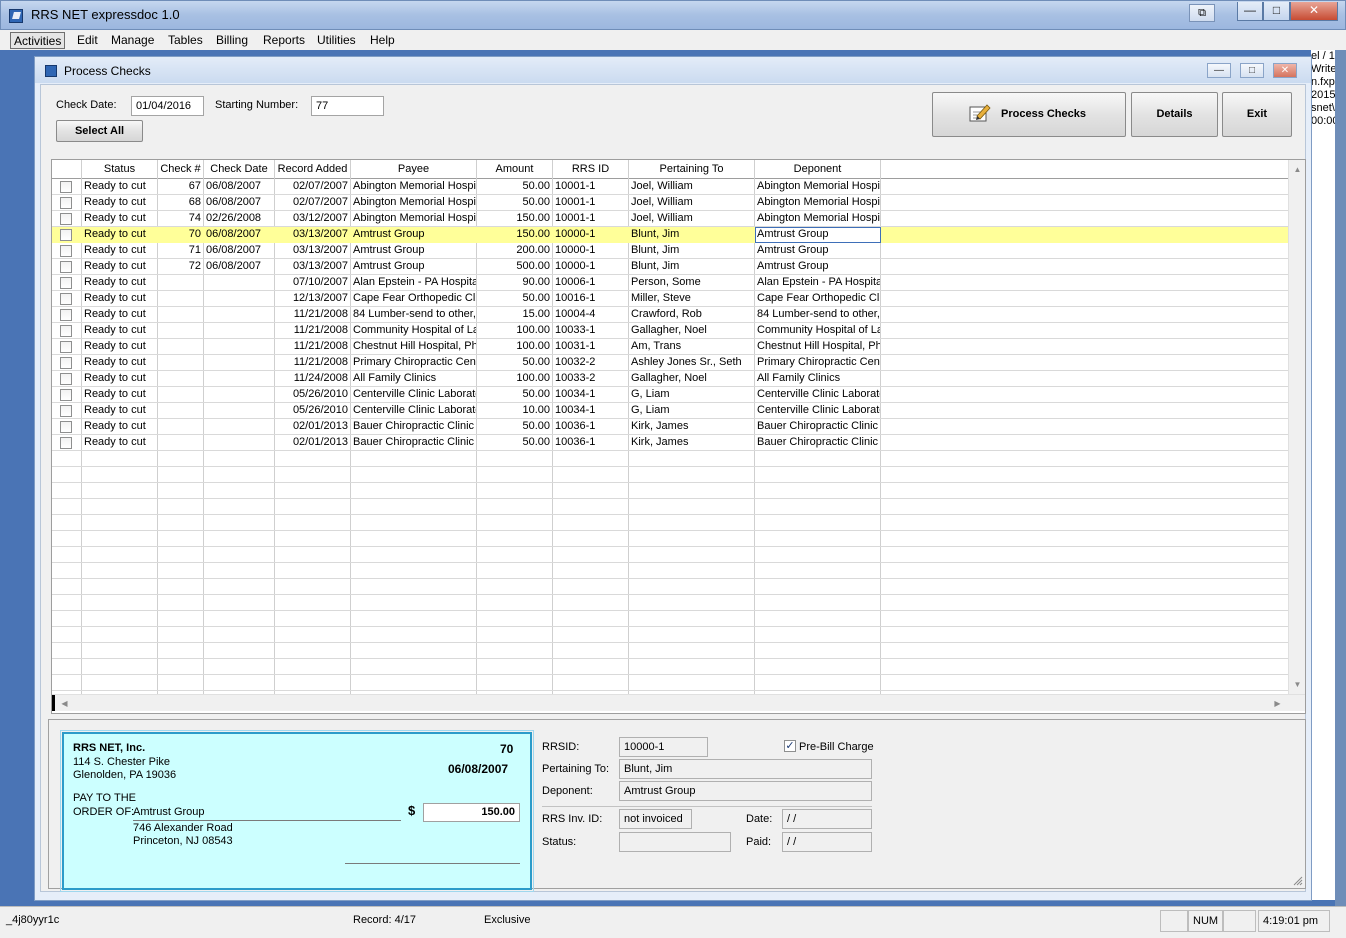 This screenshot has width=1346, height=938. What do you see at coordinates (1297, 684) in the screenshot?
I see `scroll-down-icon: ▼` at bounding box center [1297, 684].